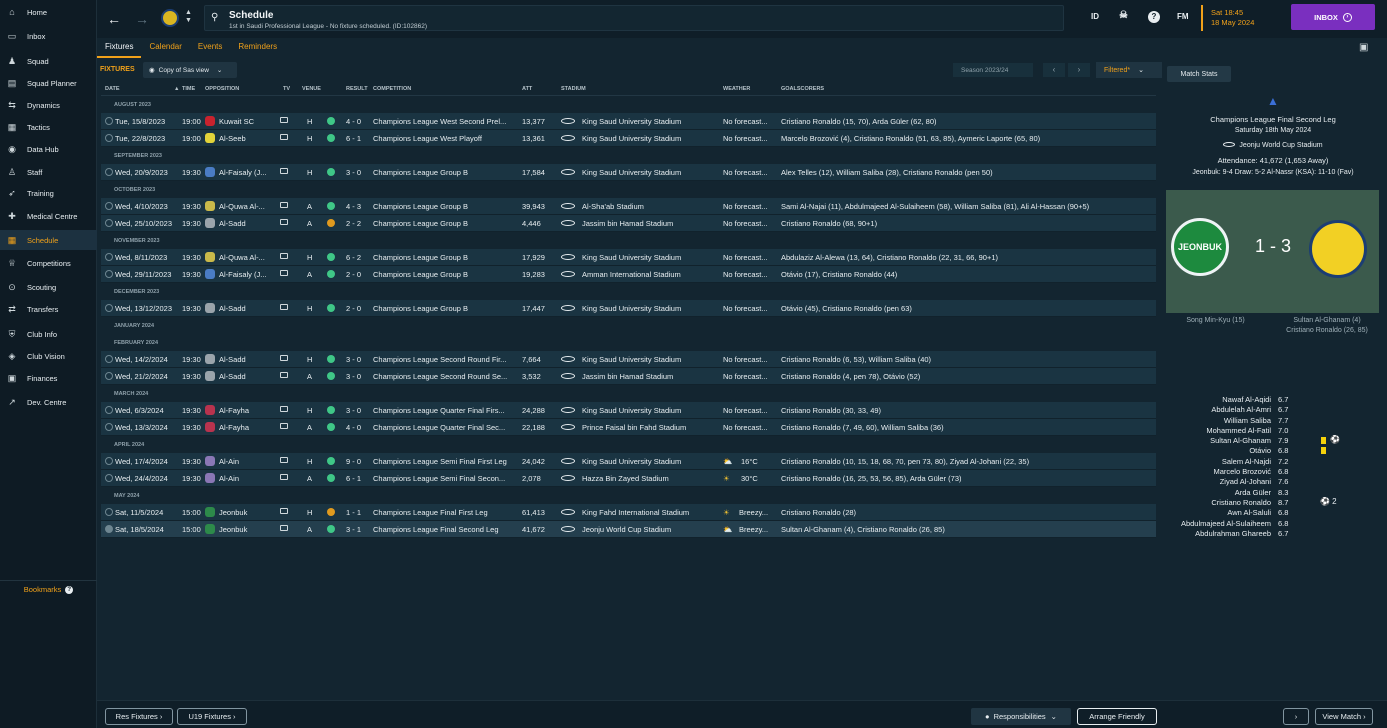  I want to click on bookmarks-button: Bookmarks?, so click(48, 589).